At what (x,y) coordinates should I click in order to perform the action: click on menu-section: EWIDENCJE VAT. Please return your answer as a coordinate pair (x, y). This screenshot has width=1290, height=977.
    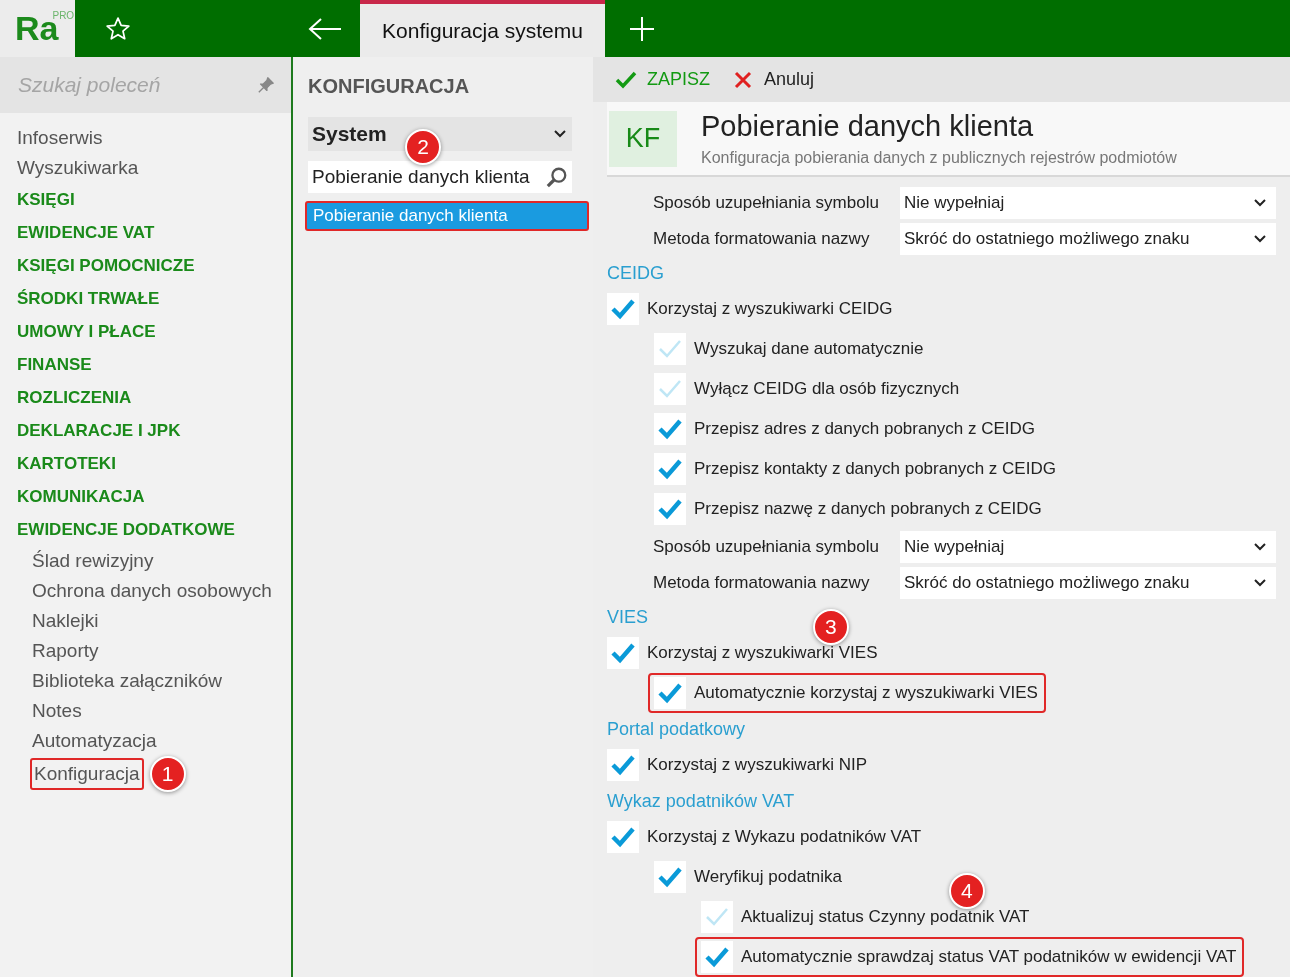
    Looking at the image, I should click on (86, 232).